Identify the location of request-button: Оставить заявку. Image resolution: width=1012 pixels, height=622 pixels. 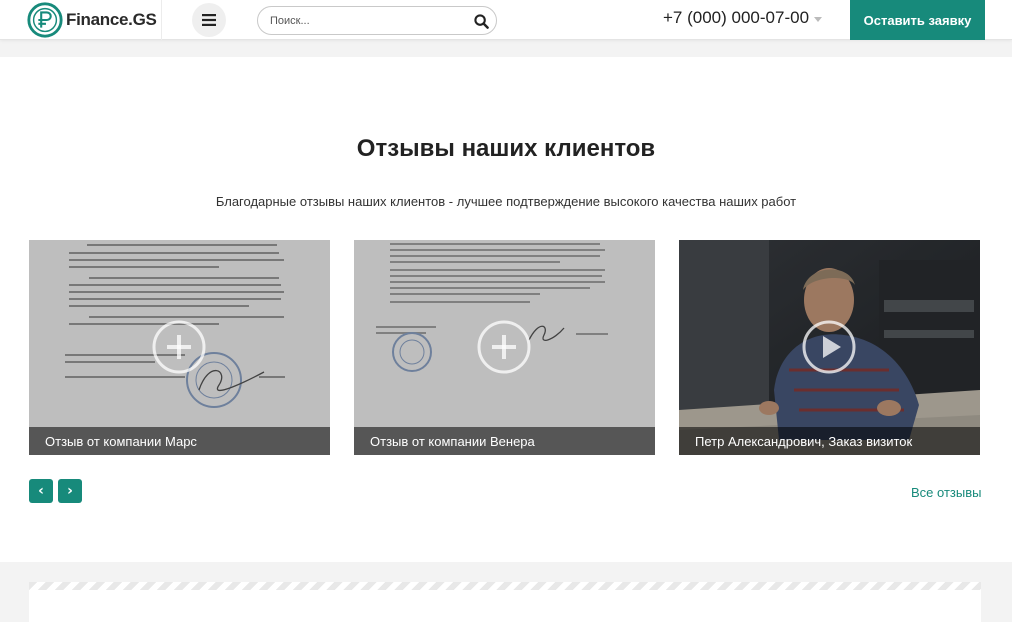
(917, 20).